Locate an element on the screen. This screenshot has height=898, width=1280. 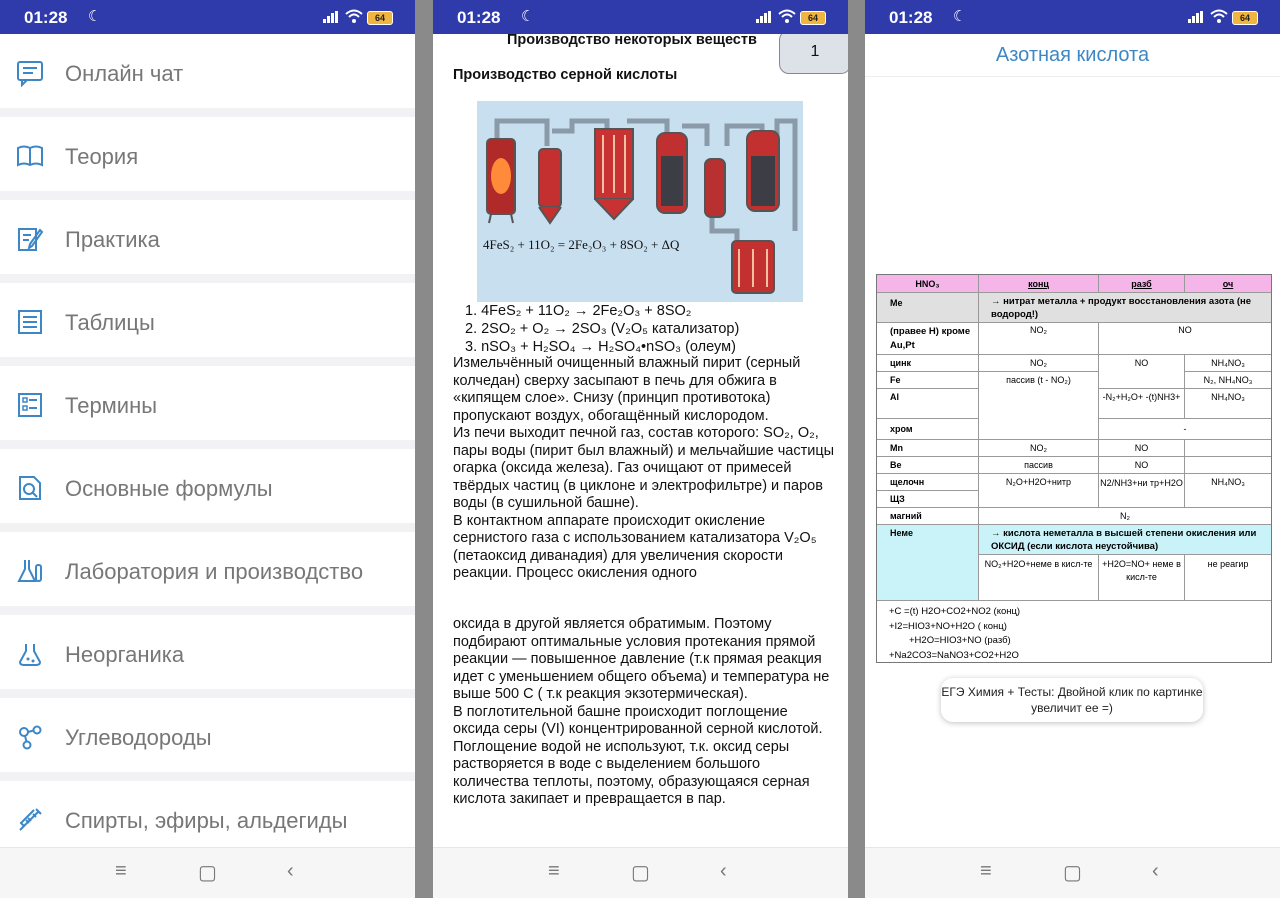
page-title: Азотная кислота is located at coordinates (1072, 55).